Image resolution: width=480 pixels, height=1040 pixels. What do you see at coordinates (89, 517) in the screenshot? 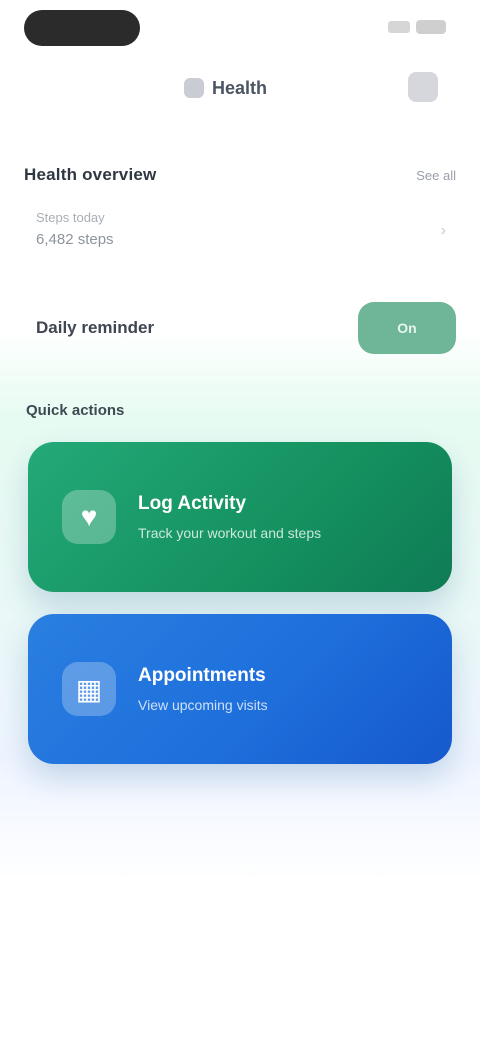
I see `activity-icon: ♥` at bounding box center [89, 517].